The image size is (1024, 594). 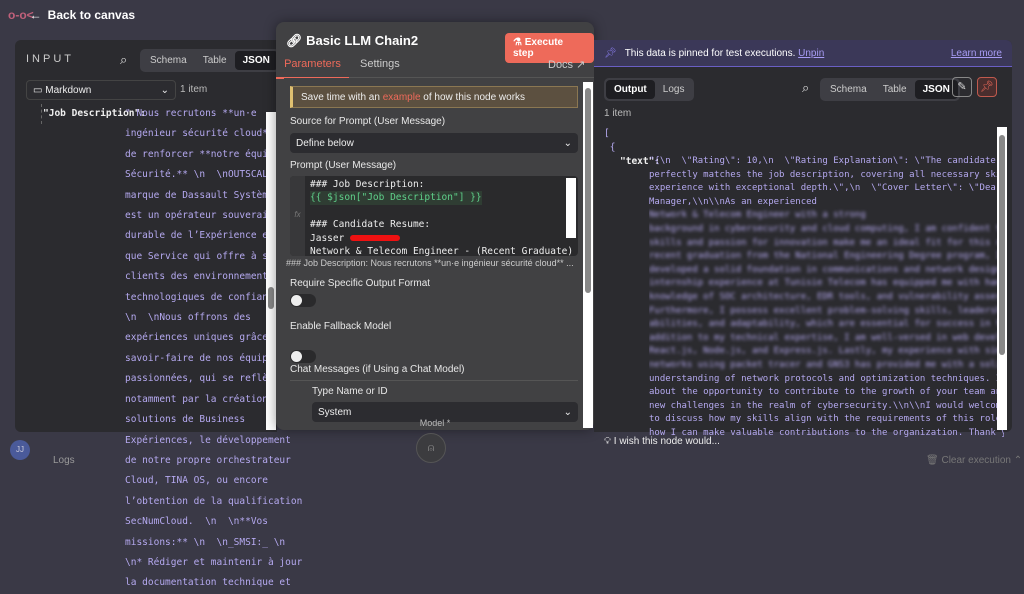 What do you see at coordinates (588, 255) in the screenshot?
I see `node-scrollbar` at bounding box center [588, 255].